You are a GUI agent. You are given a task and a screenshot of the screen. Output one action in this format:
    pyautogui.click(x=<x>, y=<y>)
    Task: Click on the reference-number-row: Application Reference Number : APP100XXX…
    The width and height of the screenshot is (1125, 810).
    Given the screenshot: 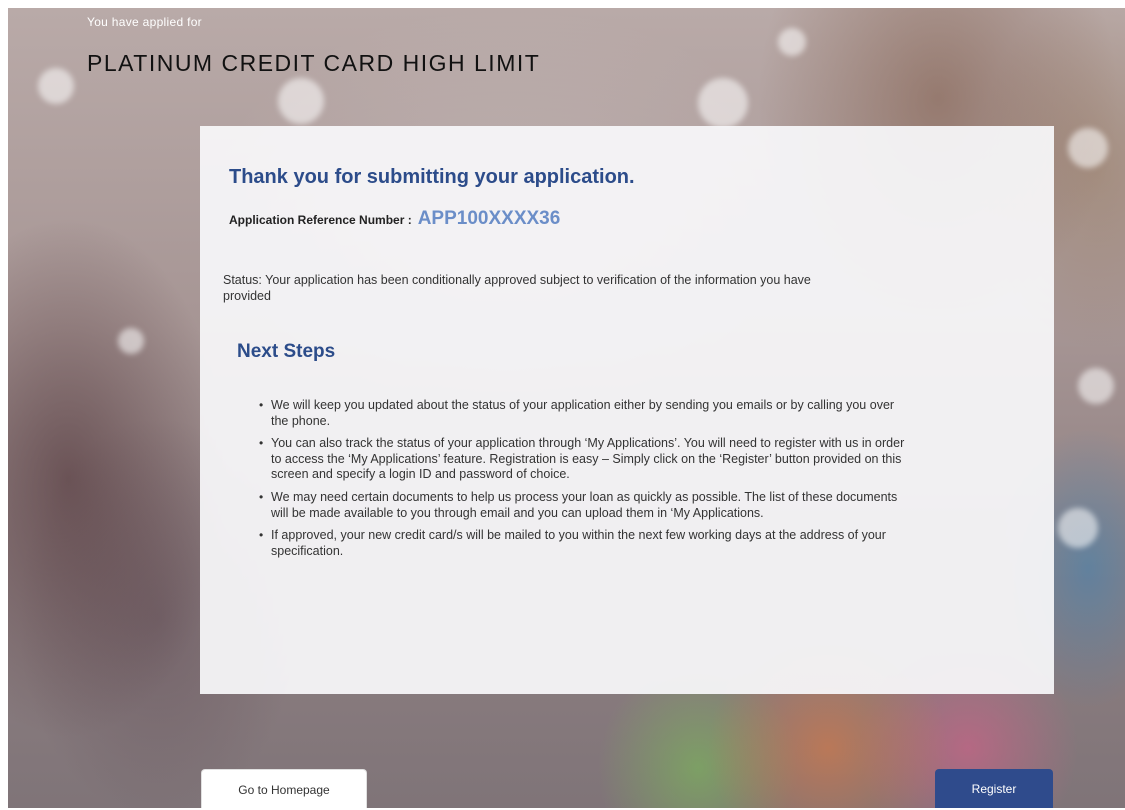 What is the action you would take?
    pyautogui.click(x=394, y=219)
    